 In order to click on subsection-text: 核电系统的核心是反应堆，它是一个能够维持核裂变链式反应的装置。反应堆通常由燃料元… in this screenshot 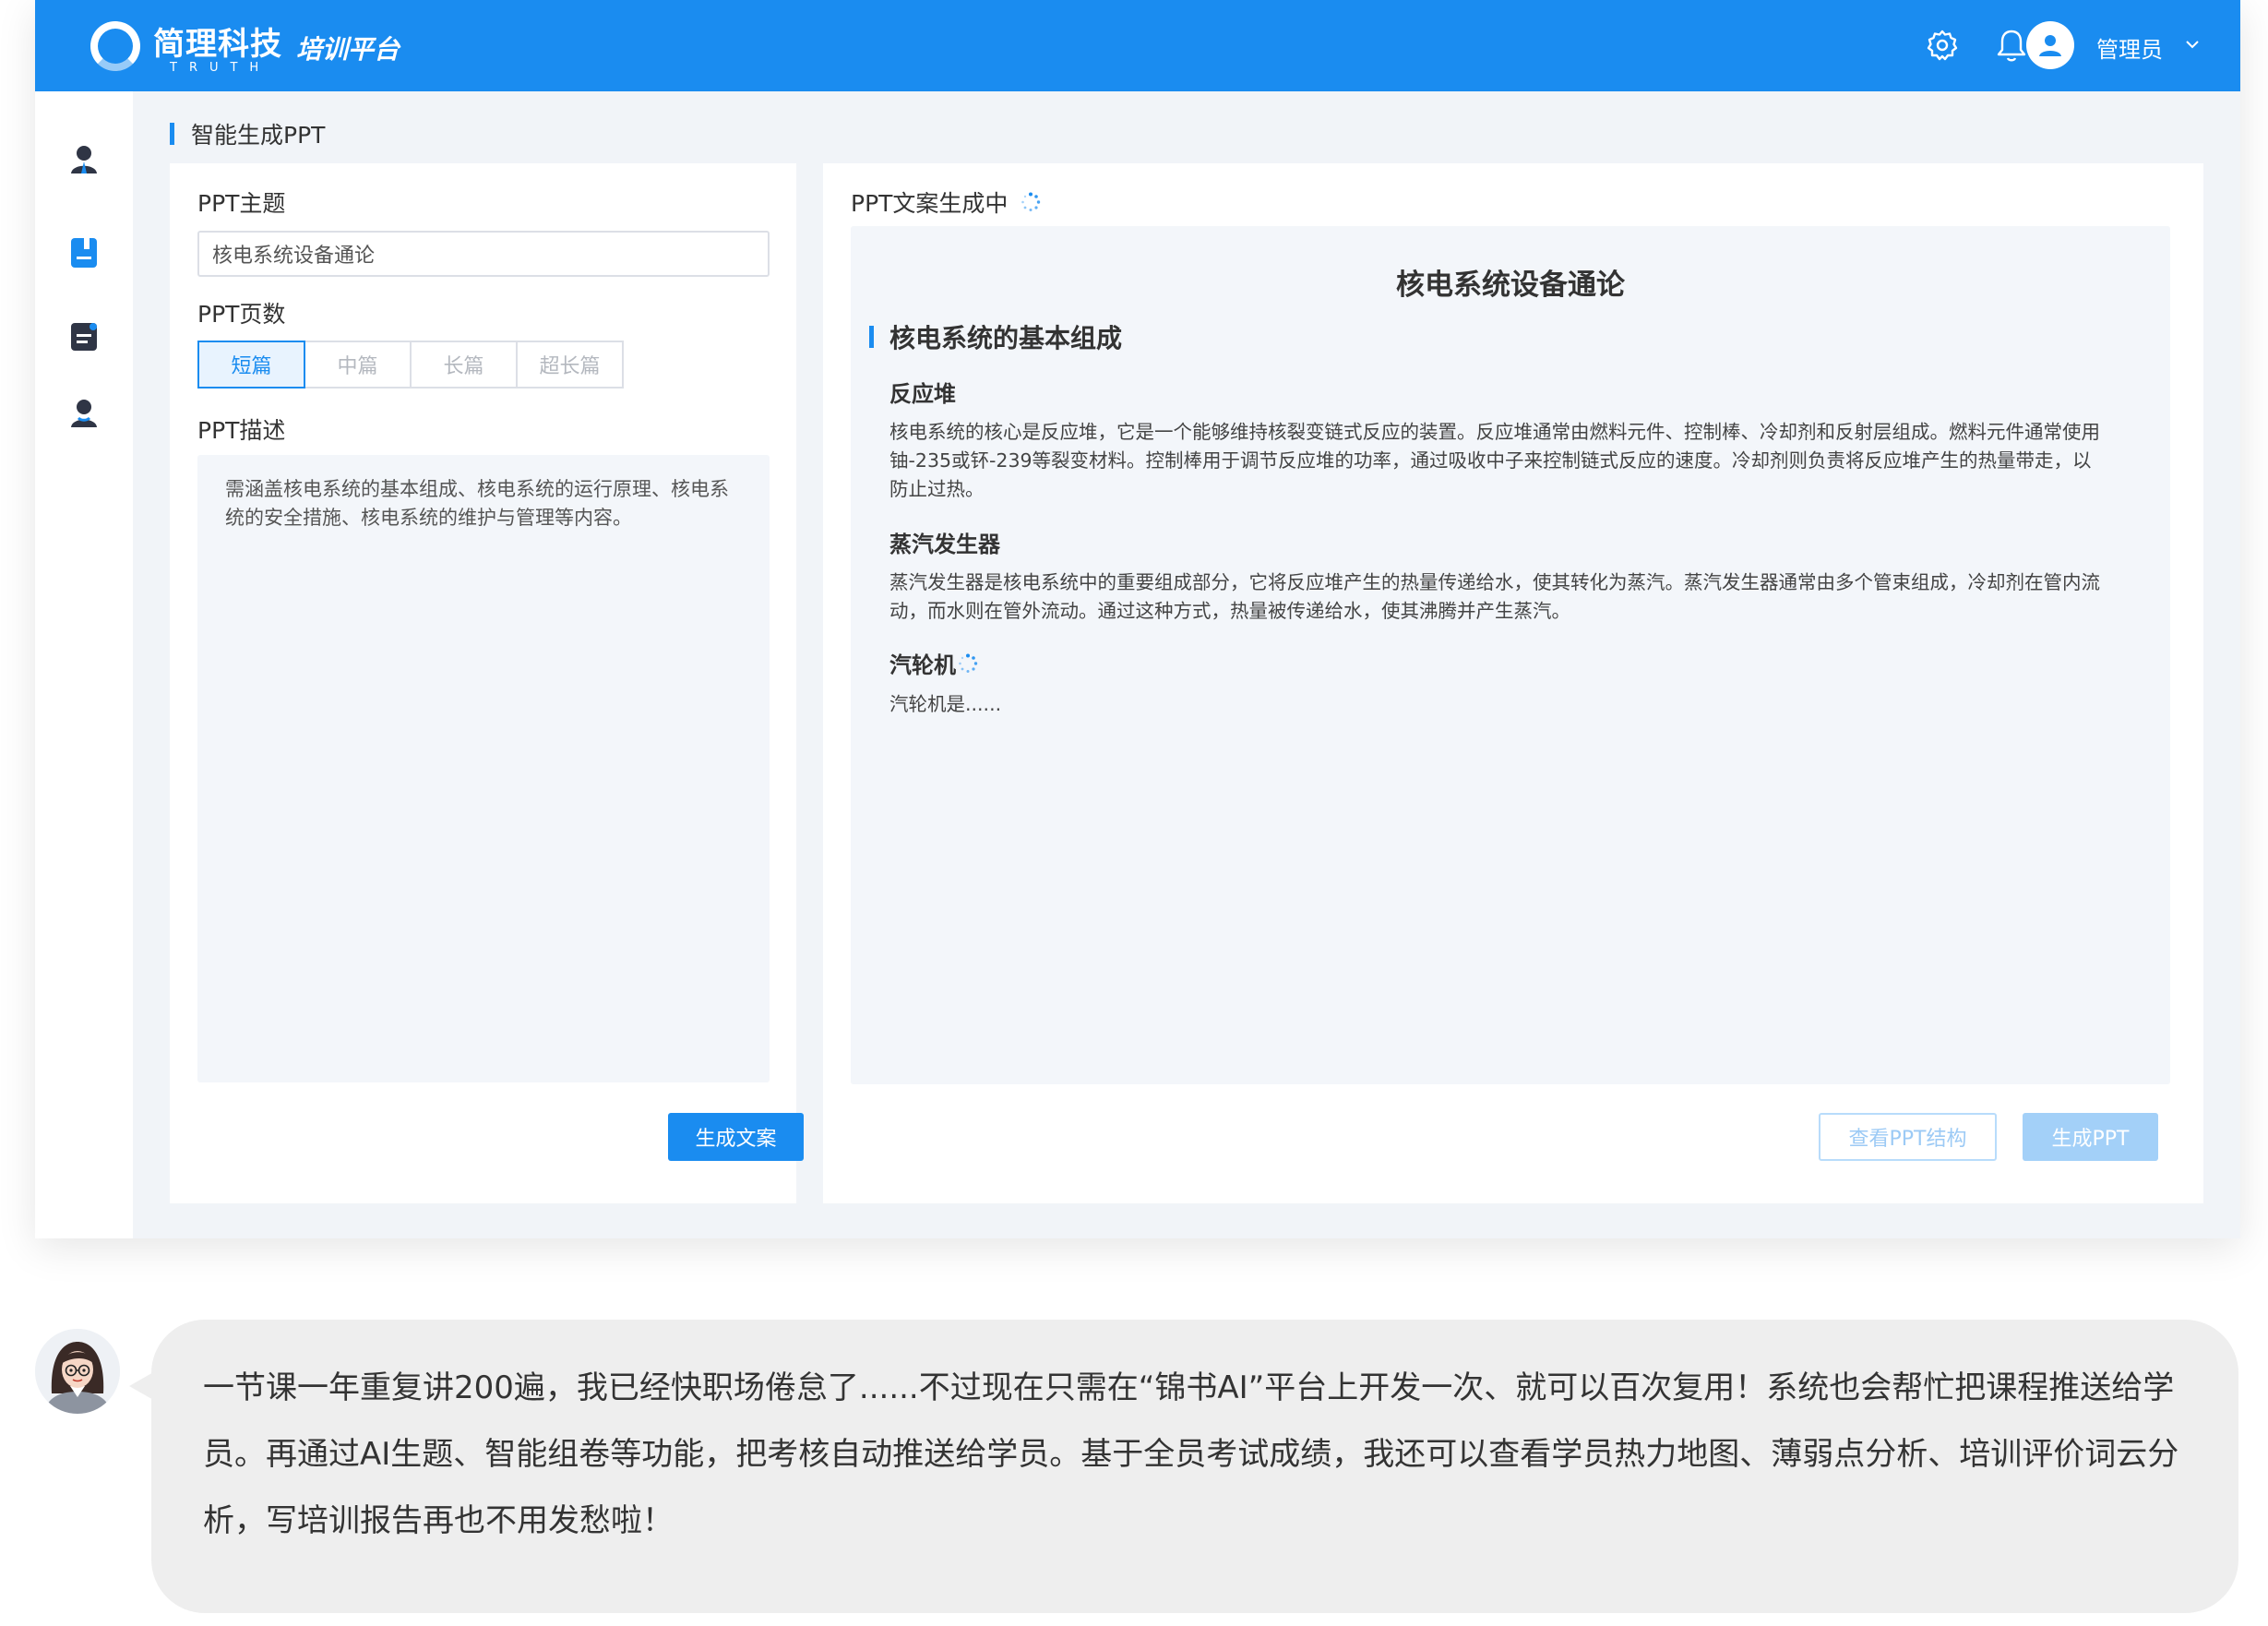, I will do `click(1494, 460)`.